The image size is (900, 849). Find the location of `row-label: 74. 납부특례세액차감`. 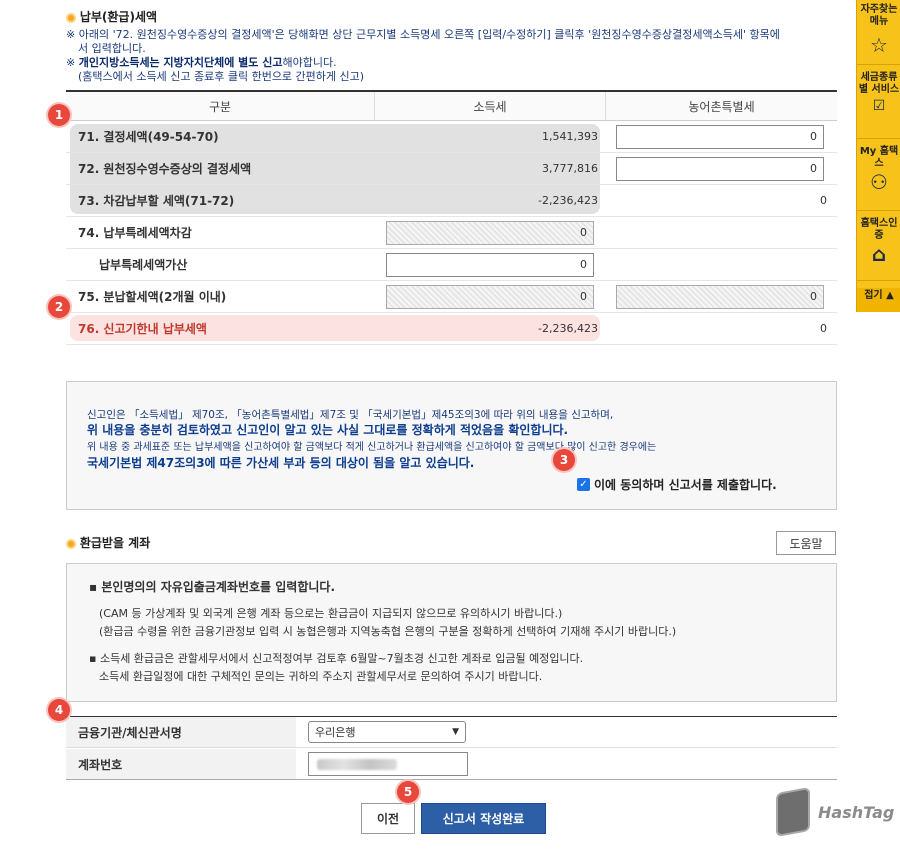

row-label: 74. 납부특례세액차감 is located at coordinates (135, 233).